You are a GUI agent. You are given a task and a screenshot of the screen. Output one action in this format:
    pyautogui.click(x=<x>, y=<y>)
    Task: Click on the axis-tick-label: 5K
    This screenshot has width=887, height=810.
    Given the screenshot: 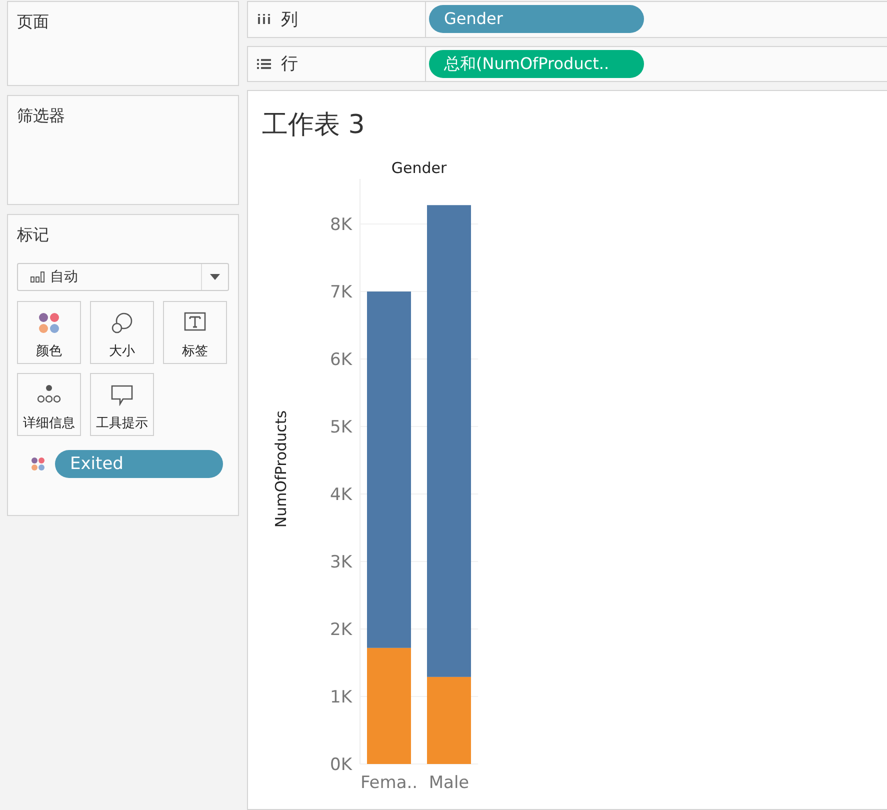 What is the action you would take?
    pyautogui.click(x=341, y=428)
    